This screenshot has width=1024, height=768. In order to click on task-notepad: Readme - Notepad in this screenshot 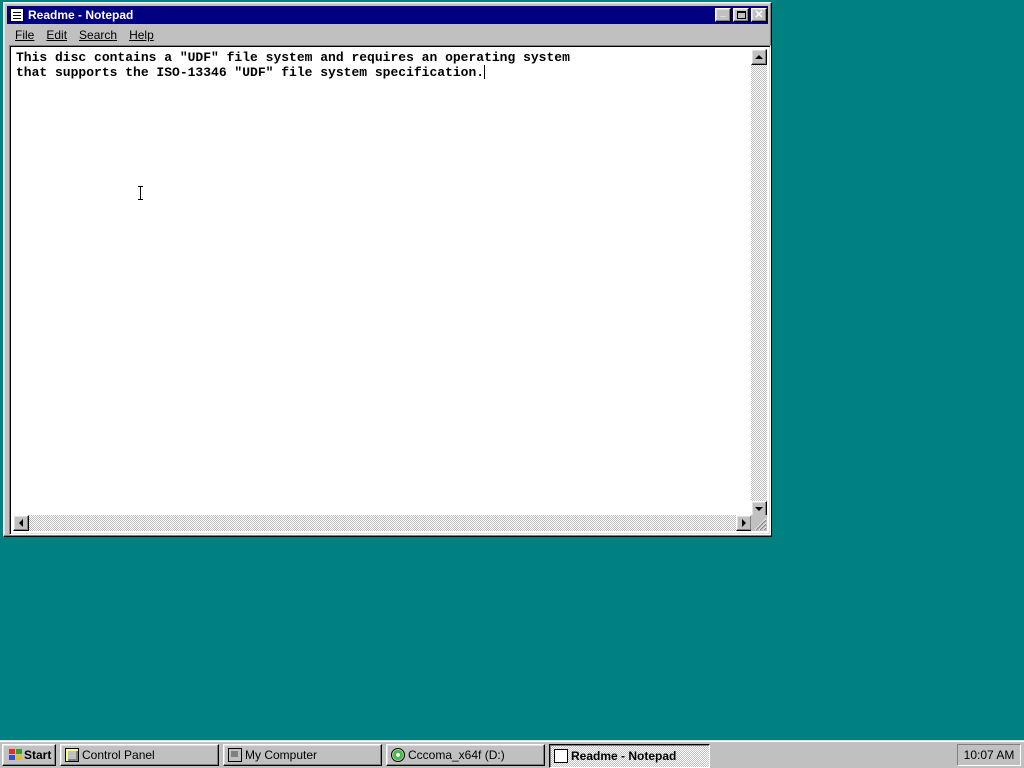, I will do `click(629, 756)`.